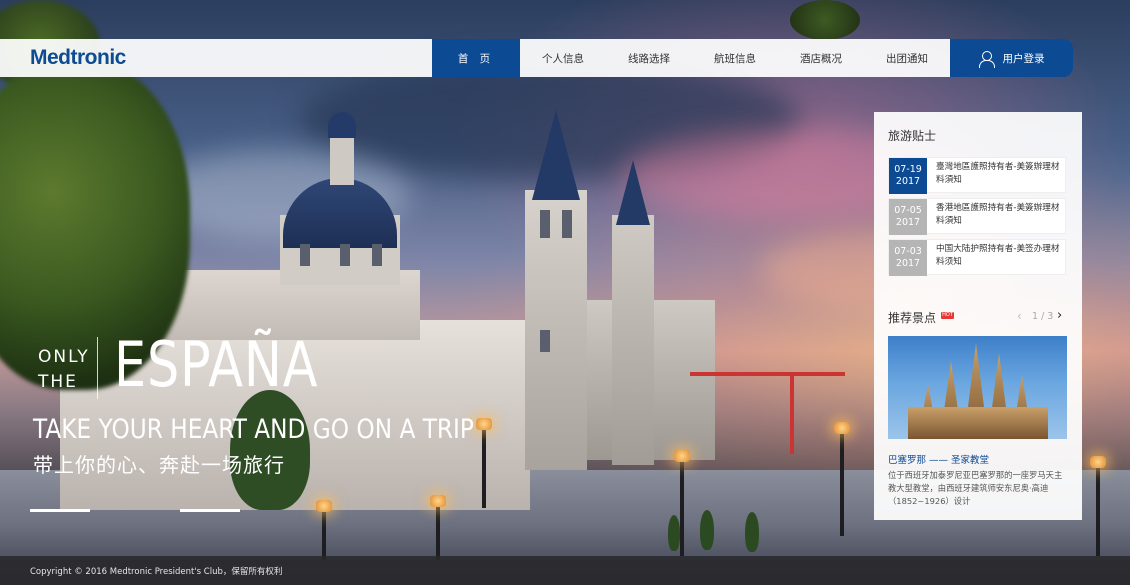  I want to click on hero-only-the: ONLY THE, so click(64, 370).